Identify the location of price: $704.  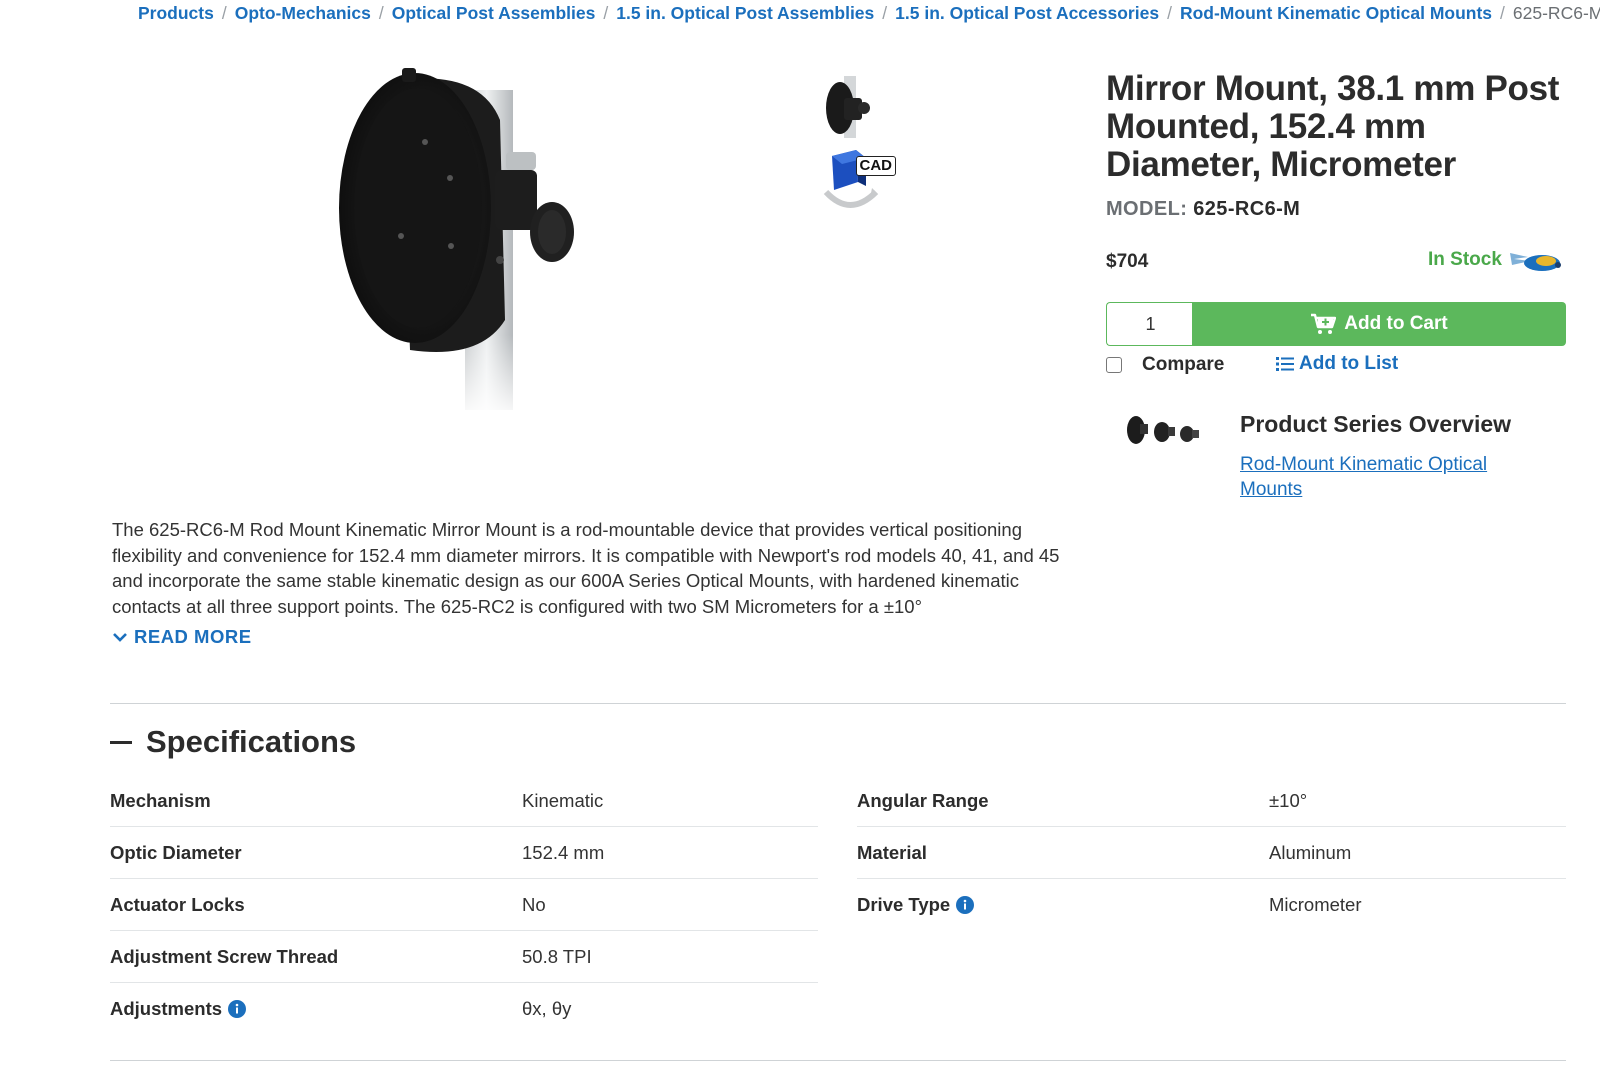
(1127, 261).